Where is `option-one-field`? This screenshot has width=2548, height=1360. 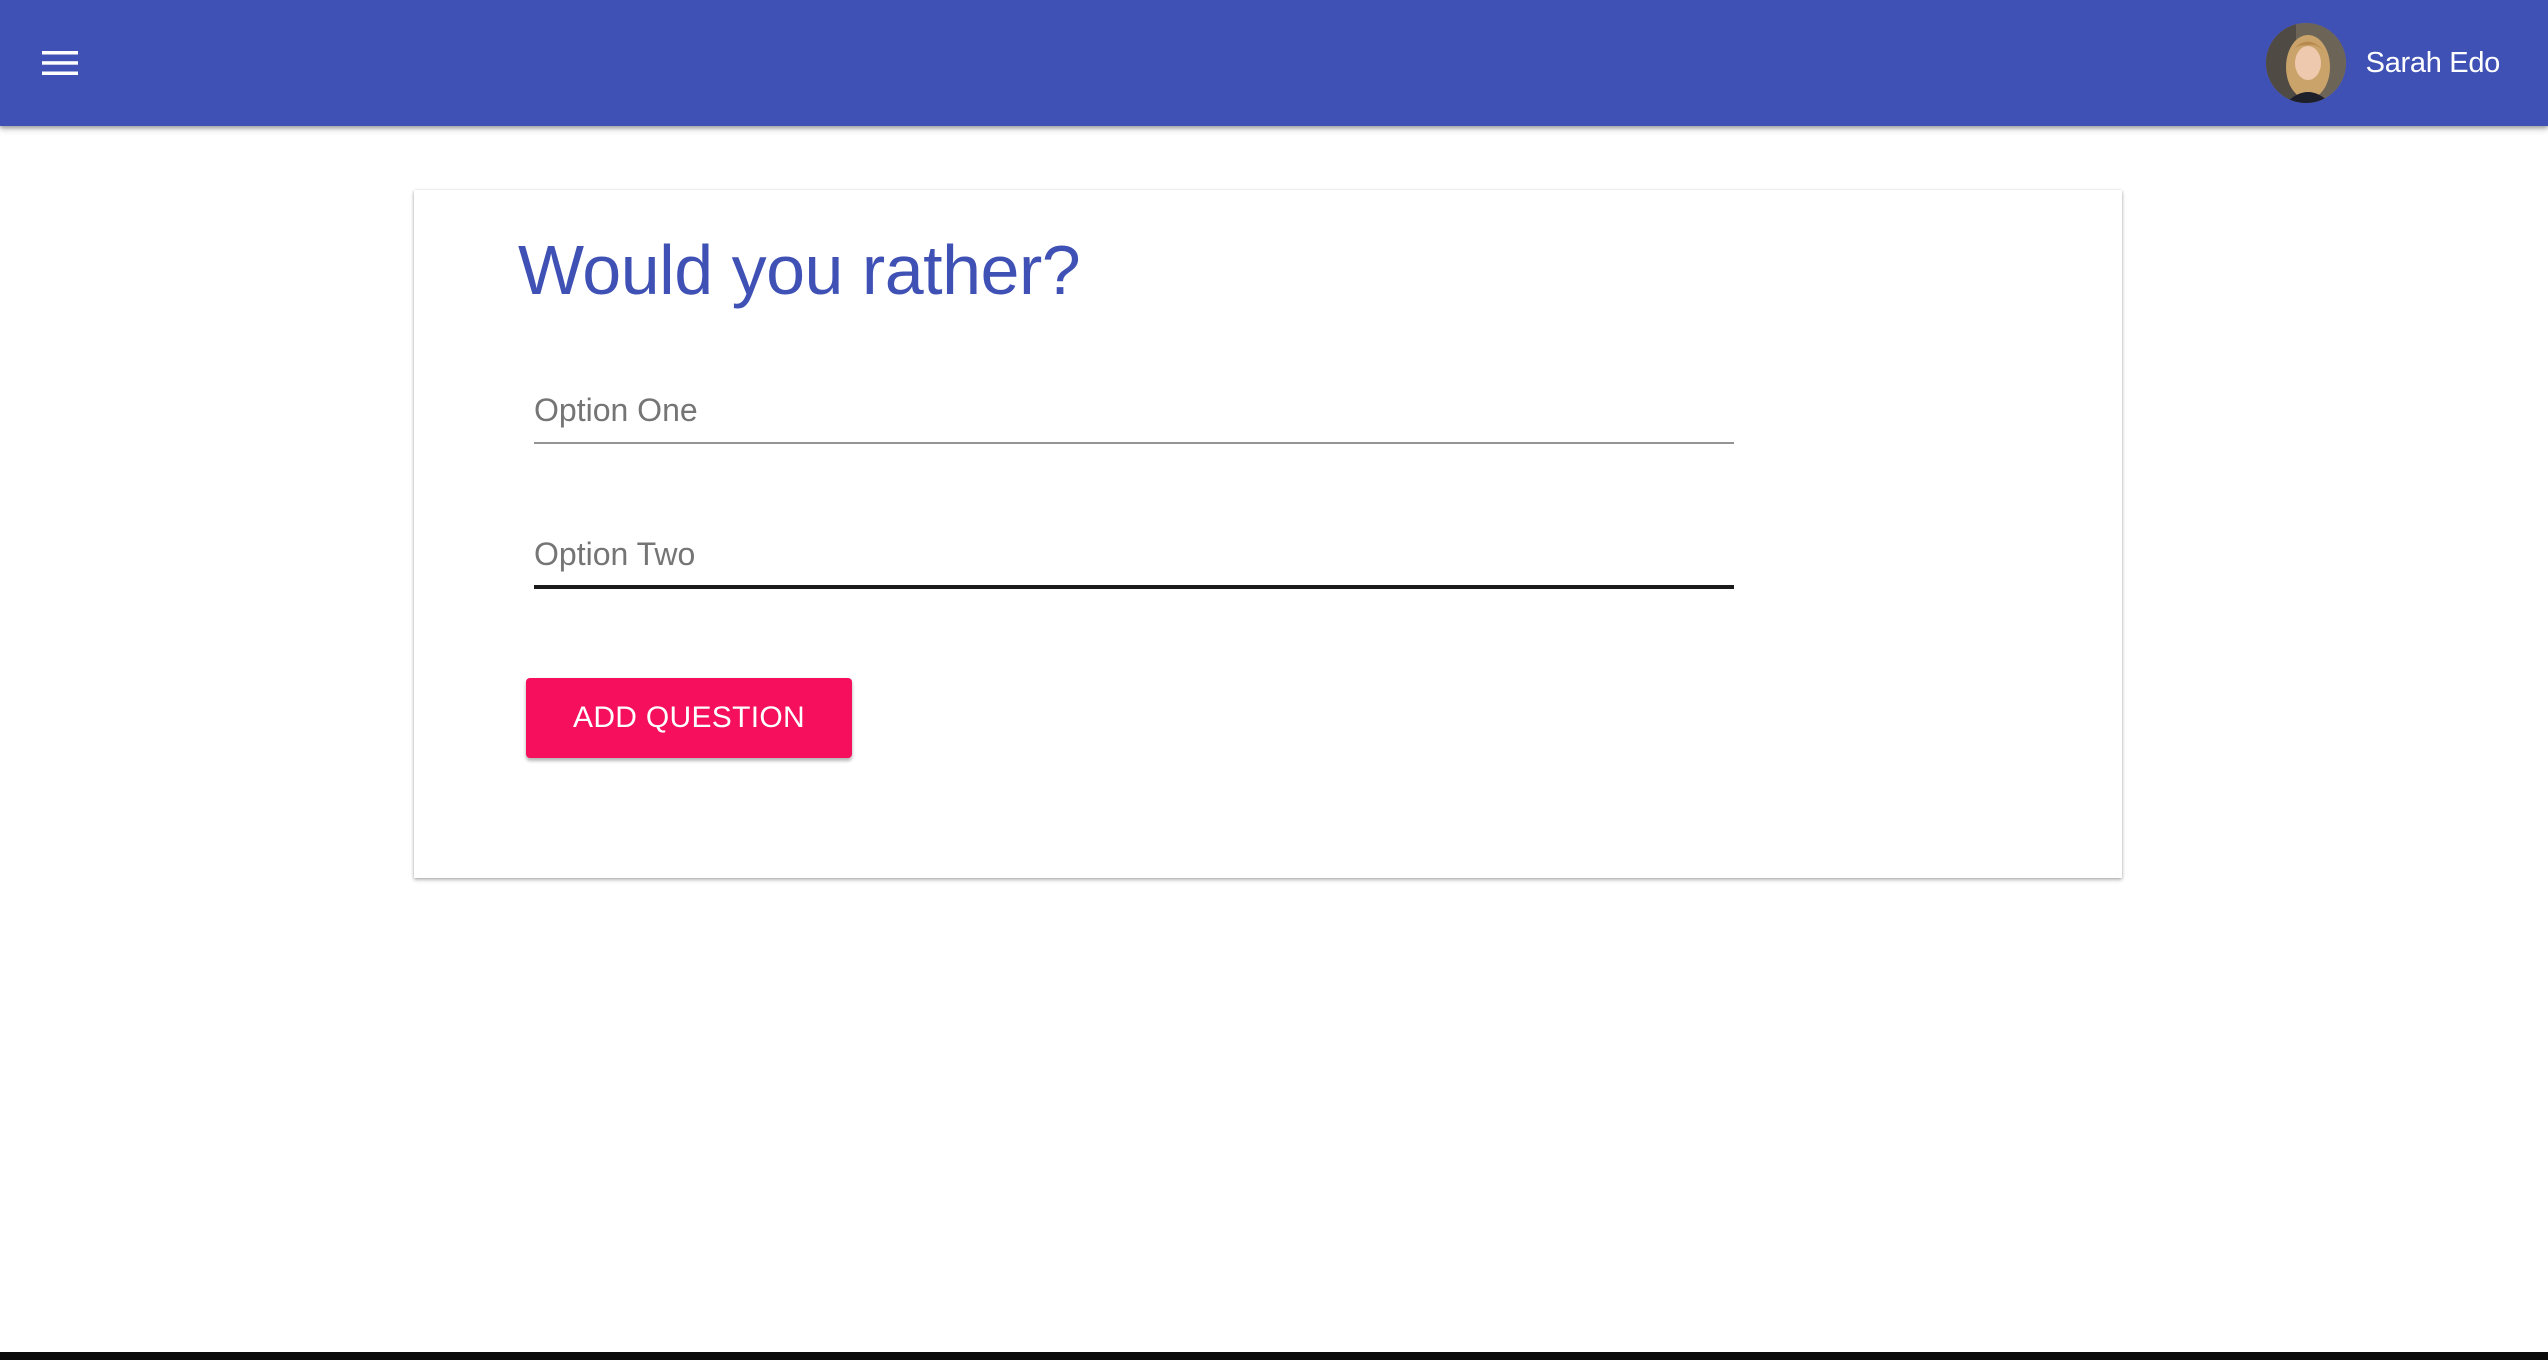 option-one-field is located at coordinates (1134, 412).